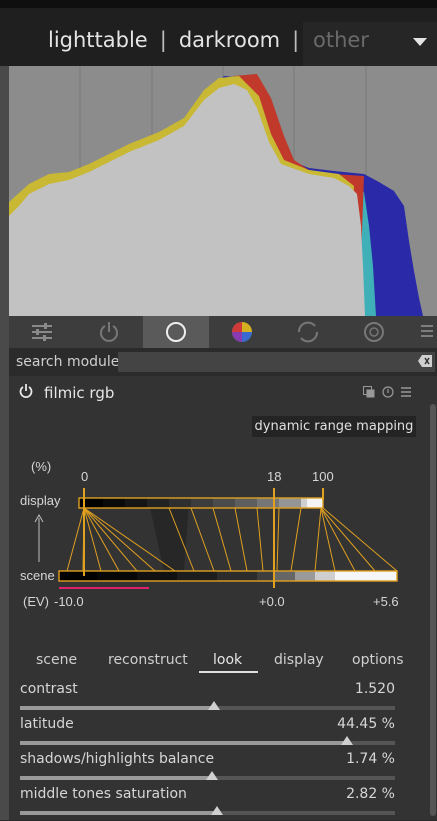 The width and height of the screenshot is (437, 821). Describe the element at coordinates (207, 803) in the screenshot. I see `middle-tones-saturation-slider: middle tones saturation 2.82 %` at that location.